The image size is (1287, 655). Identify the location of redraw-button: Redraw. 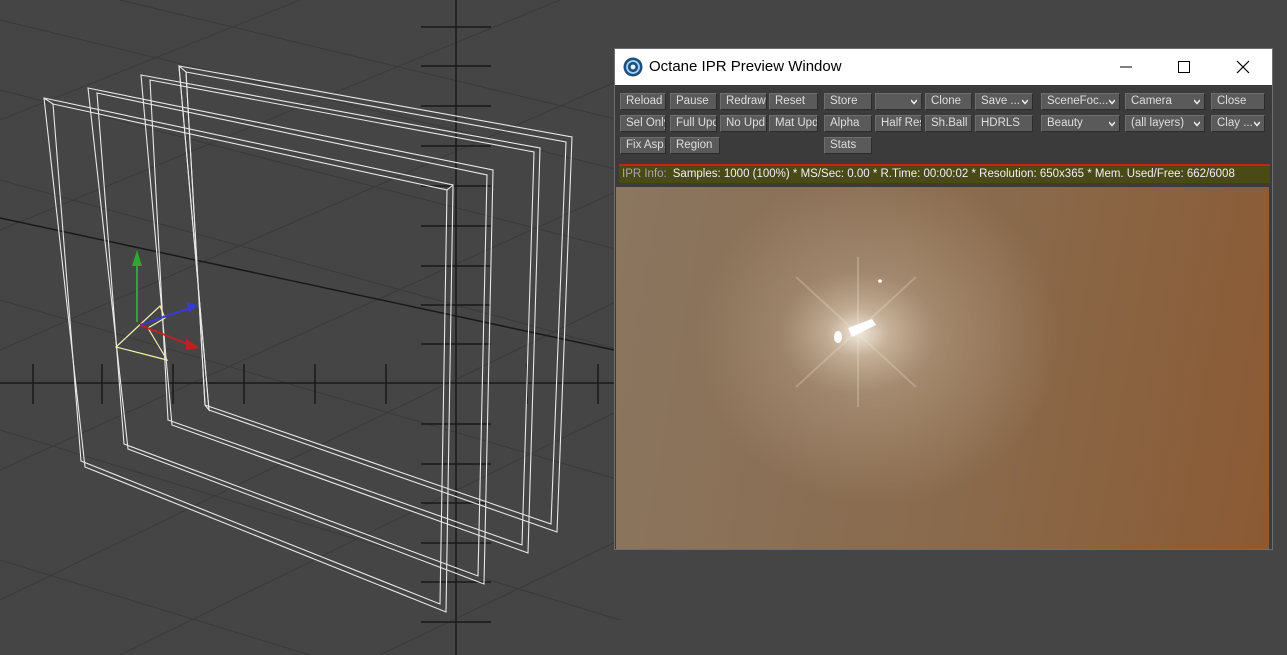
(743, 101).